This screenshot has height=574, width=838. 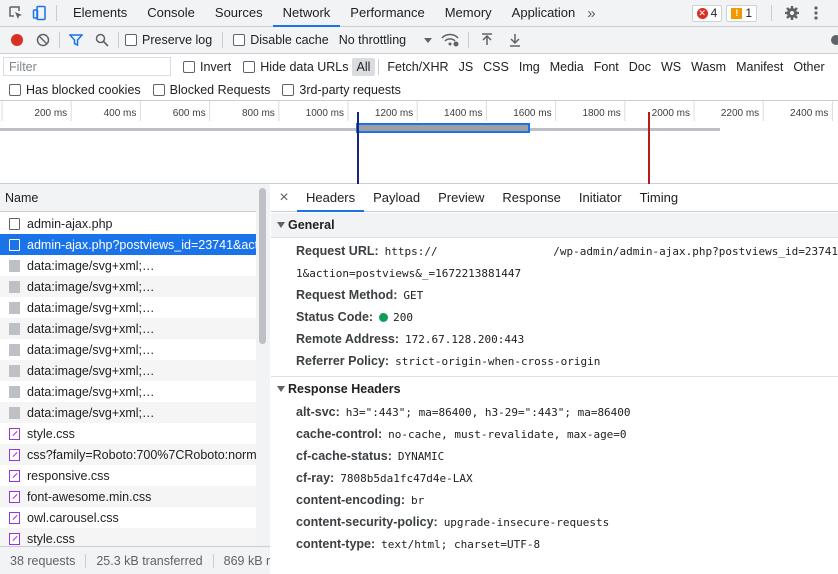 What do you see at coordinates (759, 67) in the screenshot?
I see `type-filter-manifest: Manifest` at bounding box center [759, 67].